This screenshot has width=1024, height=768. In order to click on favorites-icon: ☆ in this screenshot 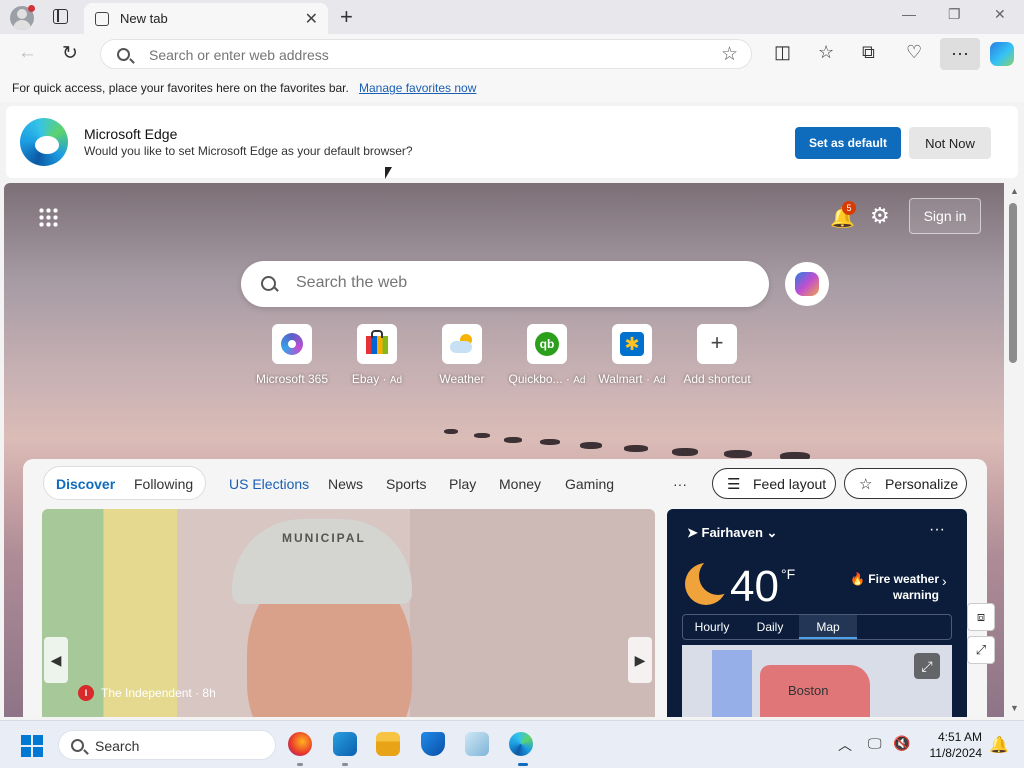, I will do `click(826, 52)`.